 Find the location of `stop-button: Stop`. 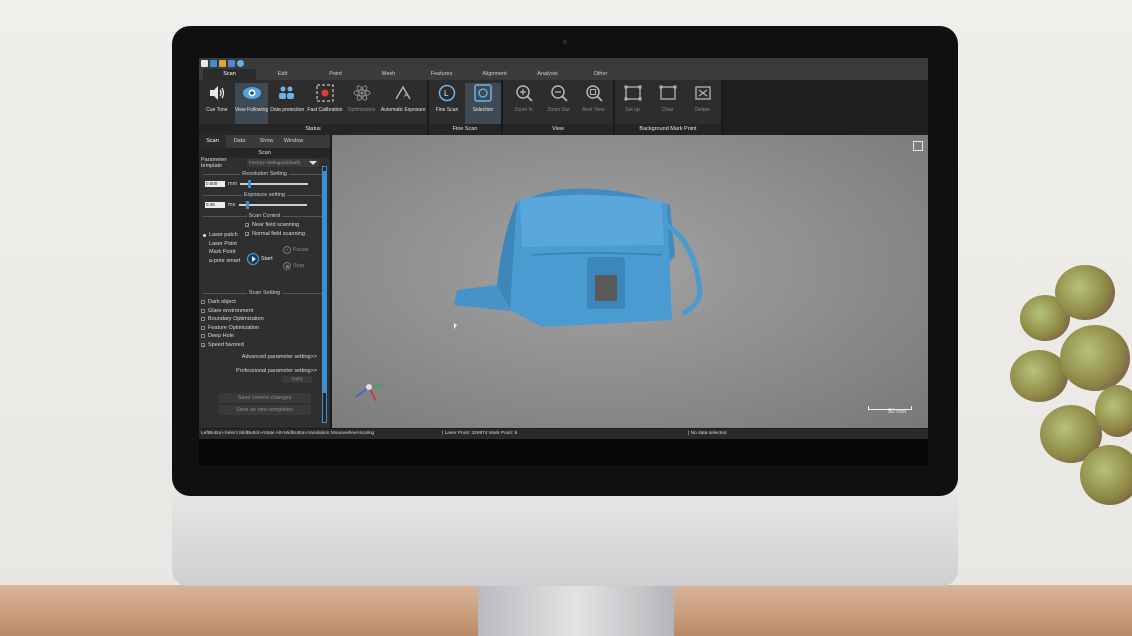

stop-button: Stop is located at coordinates (293, 266).